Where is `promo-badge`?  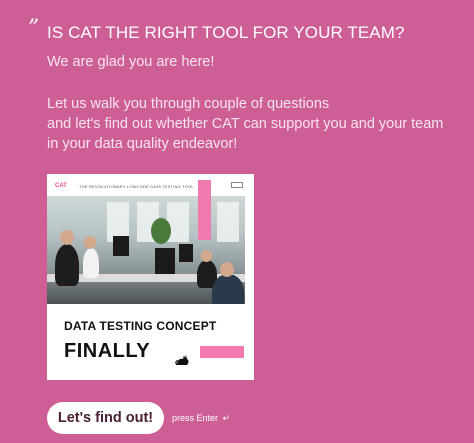
promo-badge is located at coordinates (237, 185).